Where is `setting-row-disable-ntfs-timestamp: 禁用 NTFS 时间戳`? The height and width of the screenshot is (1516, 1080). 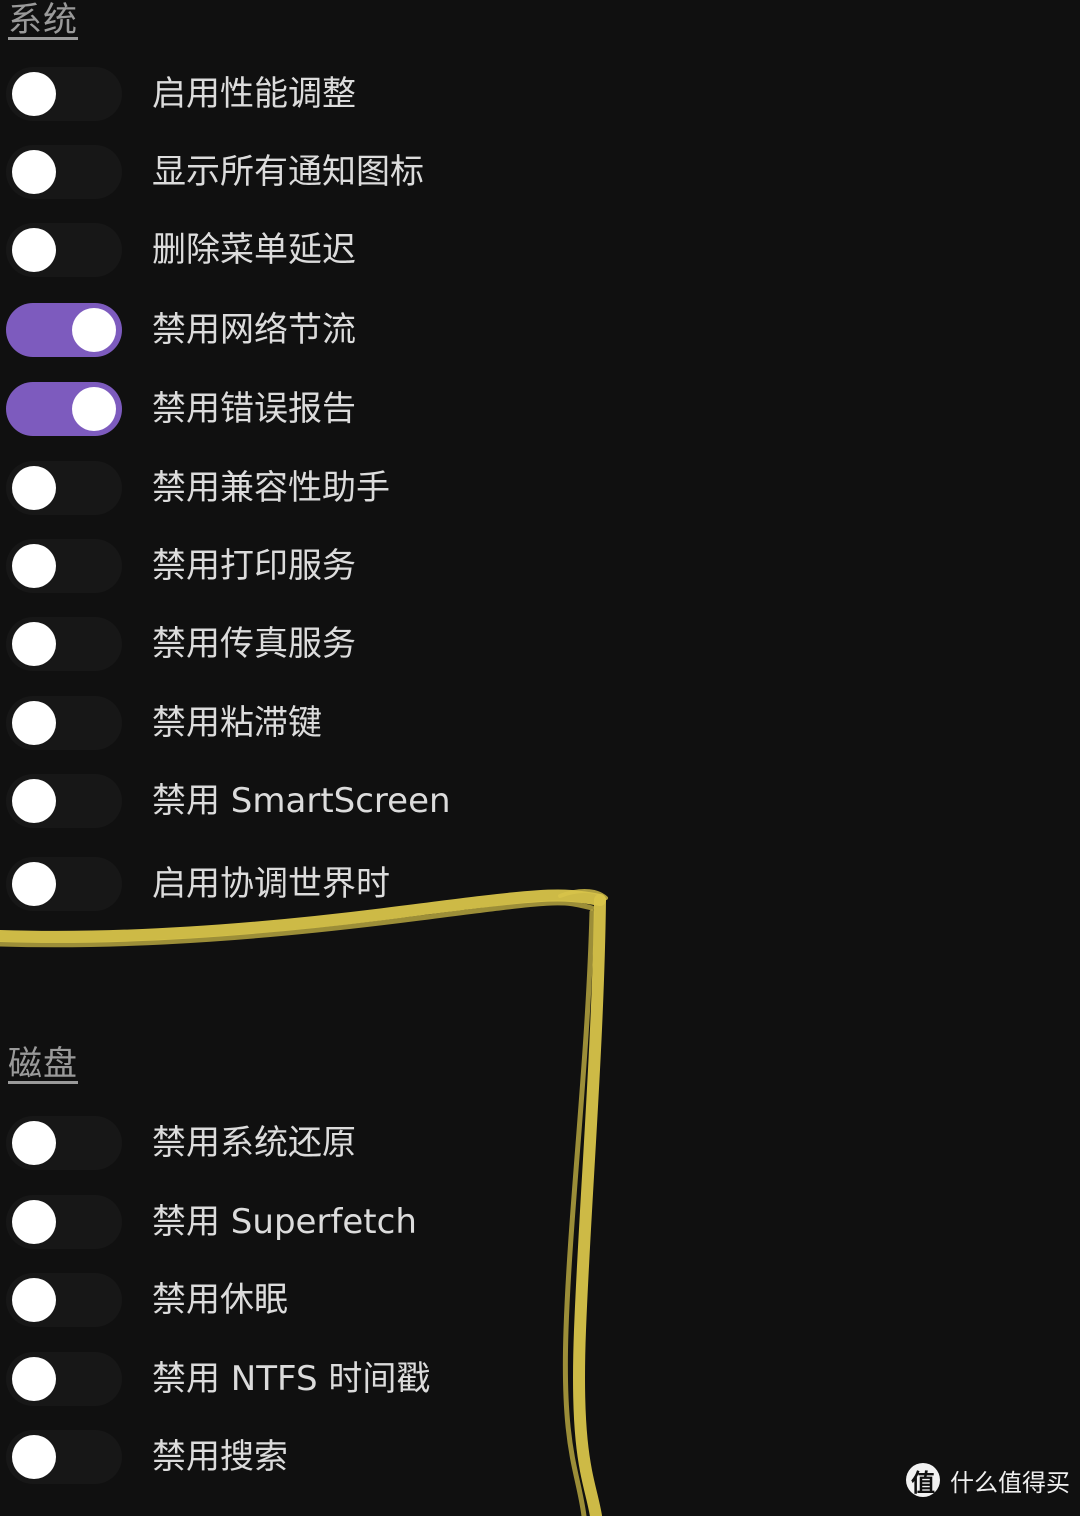
setting-row-disable-ntfs-timestamp: 禁用 NTFS 时间戳 is located at coordinates (300, 1379).